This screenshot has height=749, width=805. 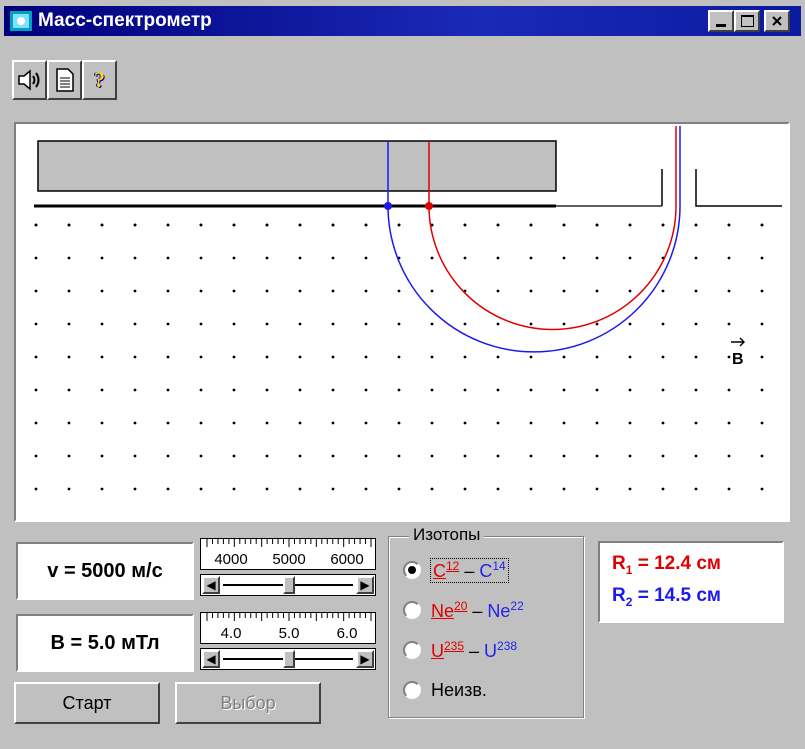 I want to click on velocity-scale: 4000 5000 6000, so click(x=288, y=554).